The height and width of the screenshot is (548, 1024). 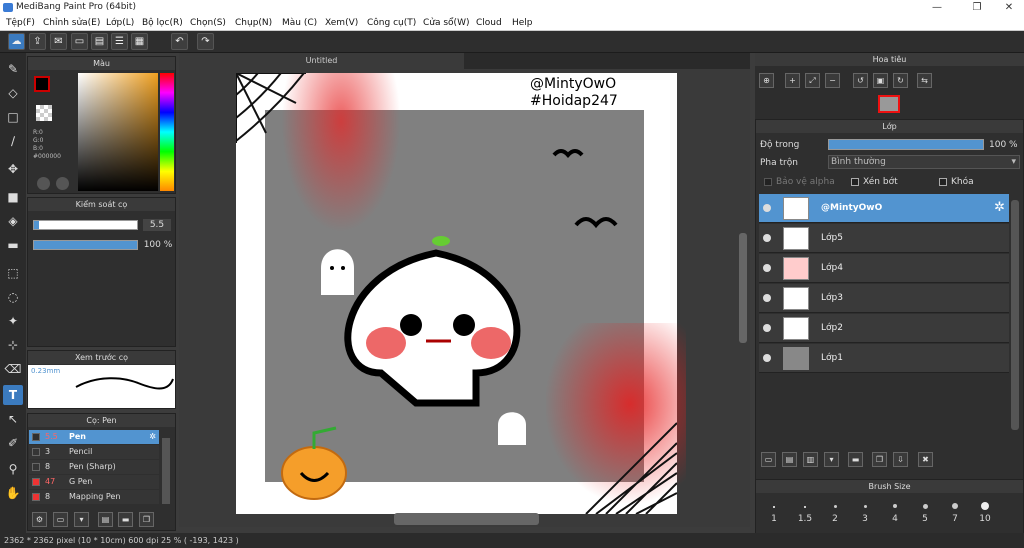 What do you see at coordinates (865, 510) in the screenshot?
I see `brush-size-preset: 3` at bounding box center [865, 510].